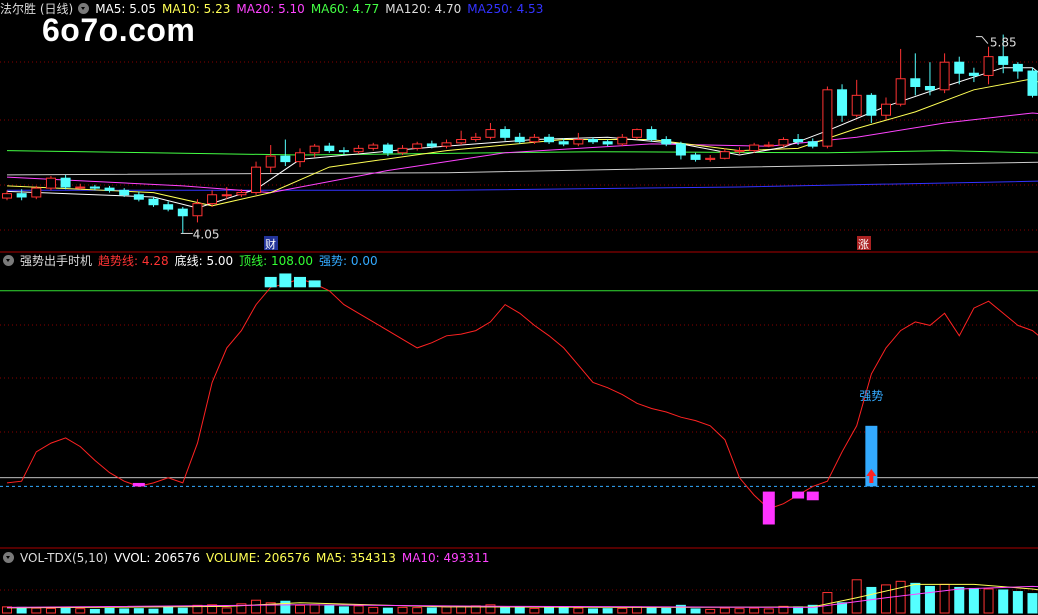  Describe the element at coordinates (204, 261) in the screenshot. I see `indicator-legend-1: 底线: 5.00` at that location.